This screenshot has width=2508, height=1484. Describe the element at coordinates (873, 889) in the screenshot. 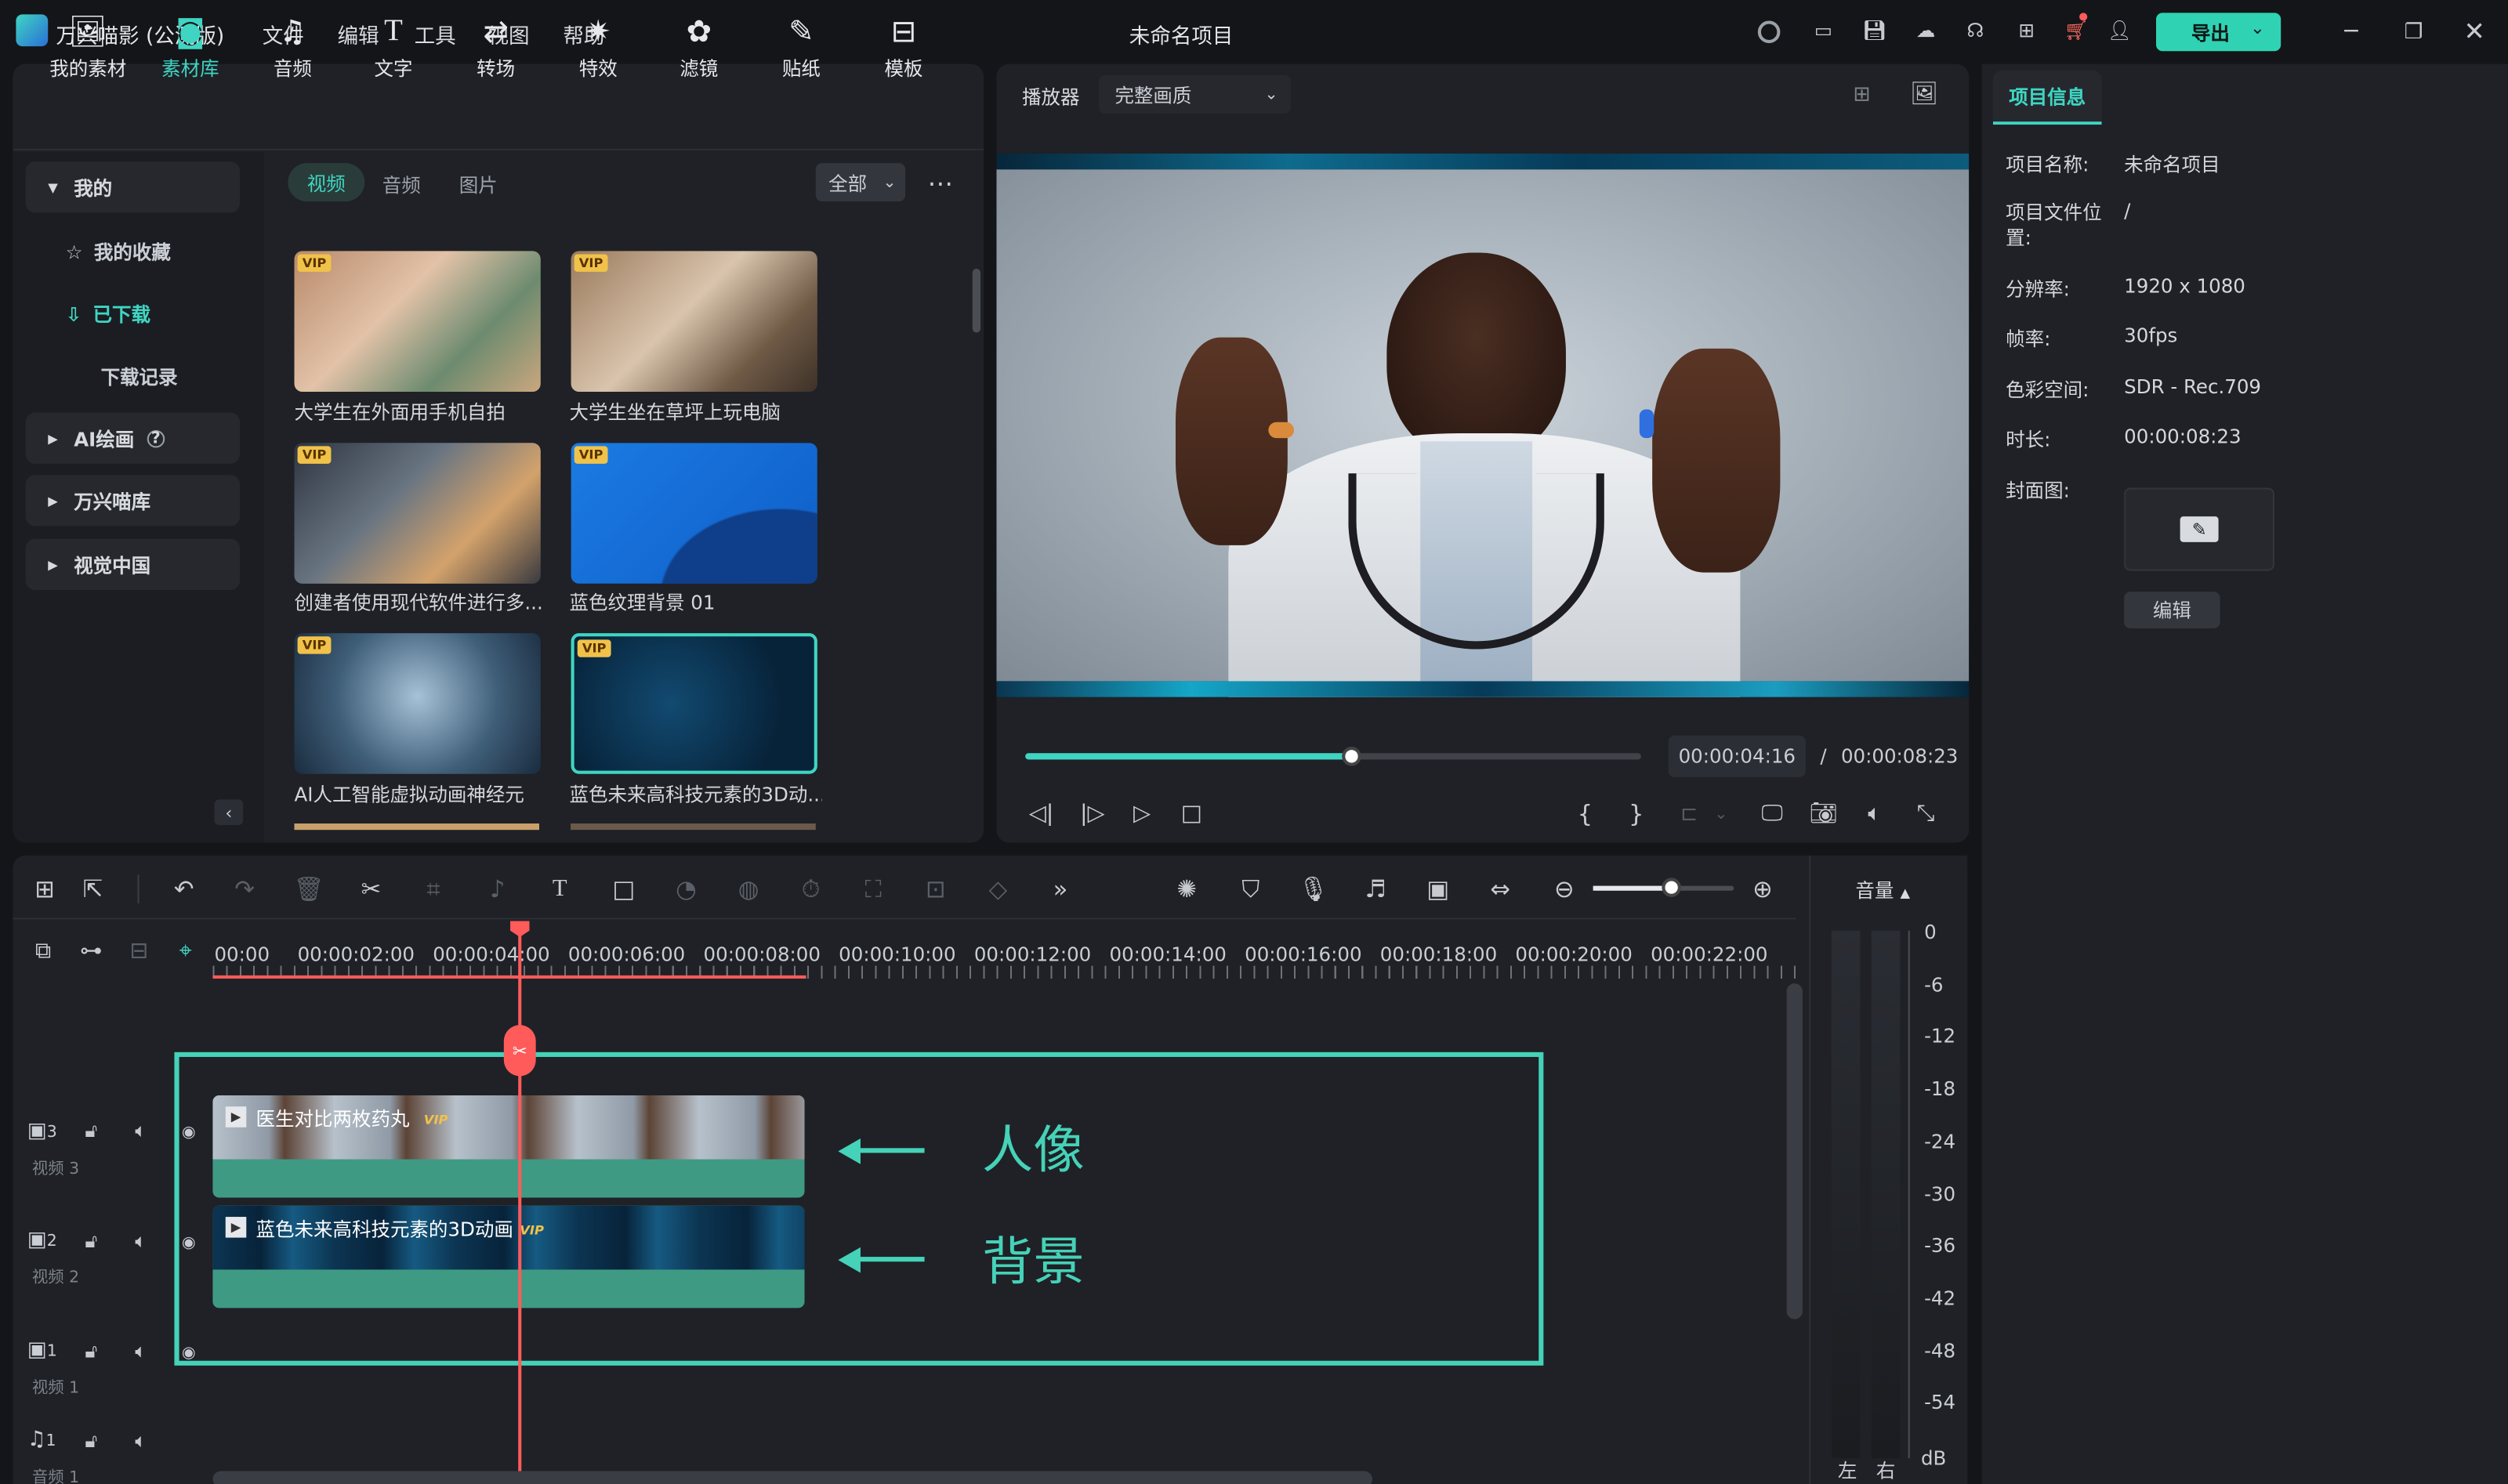

I see `transform-icon: ⛶` at that location.